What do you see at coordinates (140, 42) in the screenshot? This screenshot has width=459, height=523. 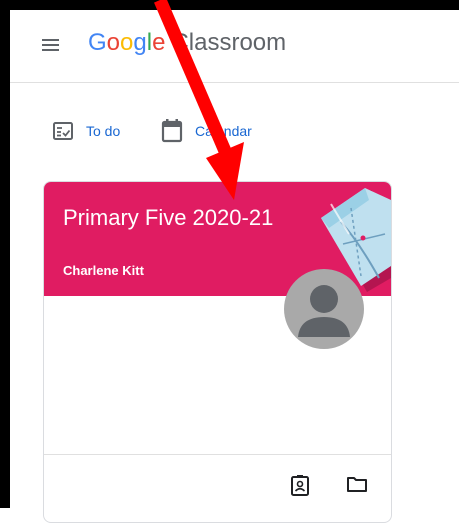 I see `logo-letter: g` at bounding box center [140, 42].